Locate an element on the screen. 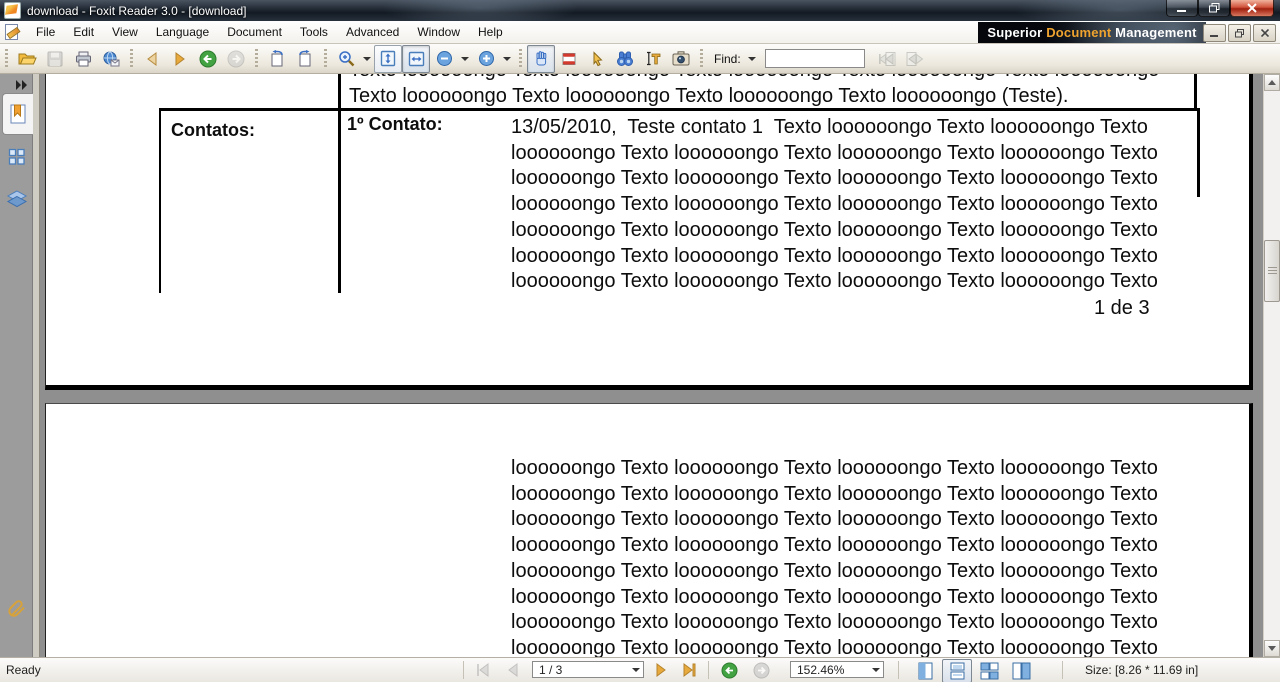 This screenshot has height=682, width=1280. menu-view: View is located at coordinates (125, 32).